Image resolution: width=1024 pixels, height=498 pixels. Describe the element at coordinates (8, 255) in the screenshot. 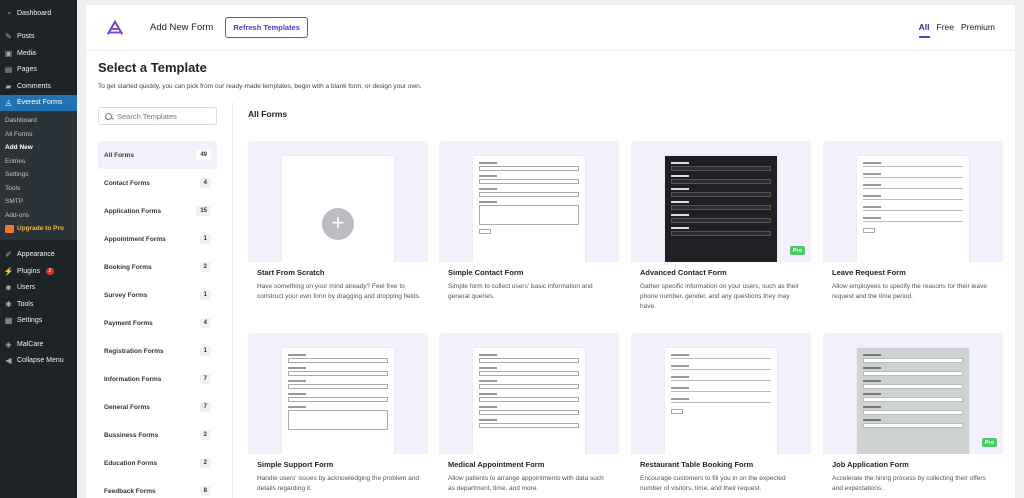

I see `brush-icon: ✐` at that location.